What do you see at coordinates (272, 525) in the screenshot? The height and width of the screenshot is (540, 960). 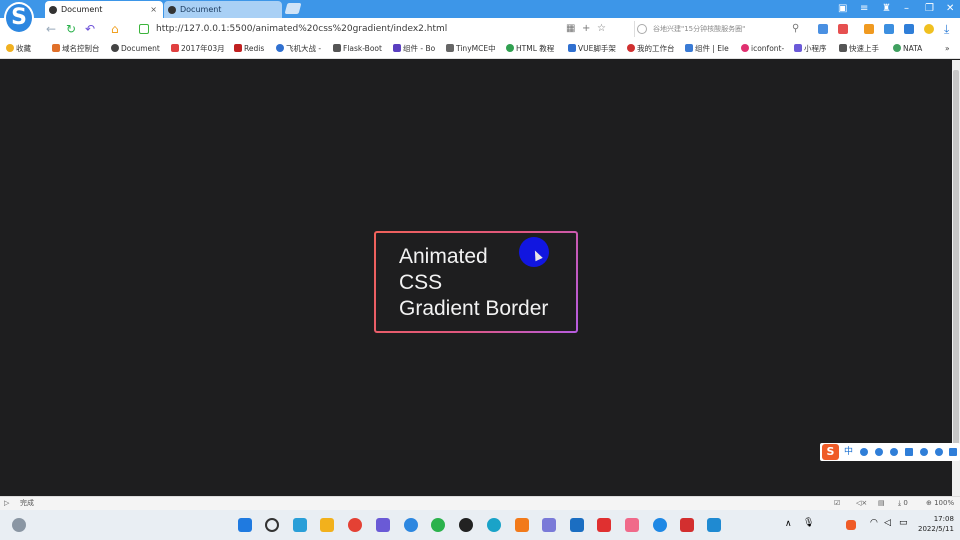 I see `taskbar-search-icon` at bounding box center [272, 525].